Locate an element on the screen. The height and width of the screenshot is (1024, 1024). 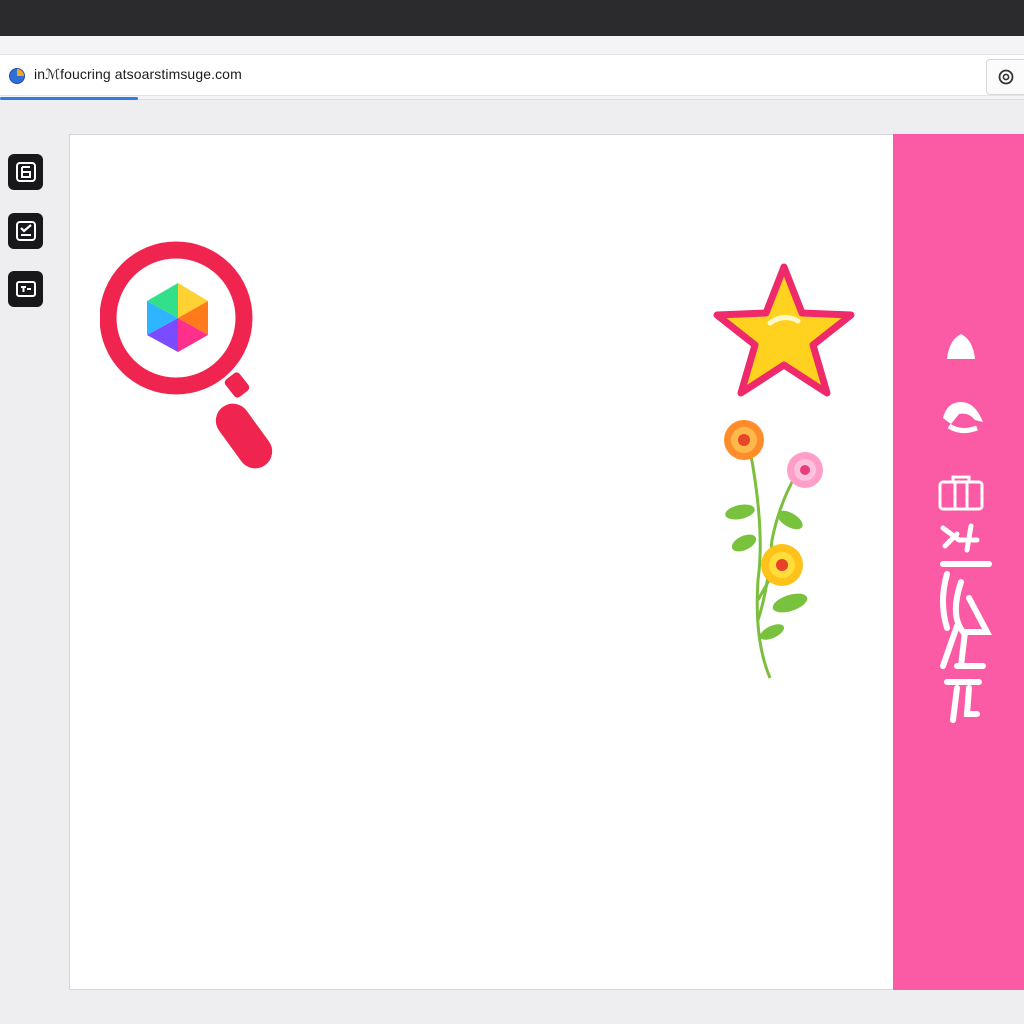
magnifier-sticker is located at coordinates (190, 355).